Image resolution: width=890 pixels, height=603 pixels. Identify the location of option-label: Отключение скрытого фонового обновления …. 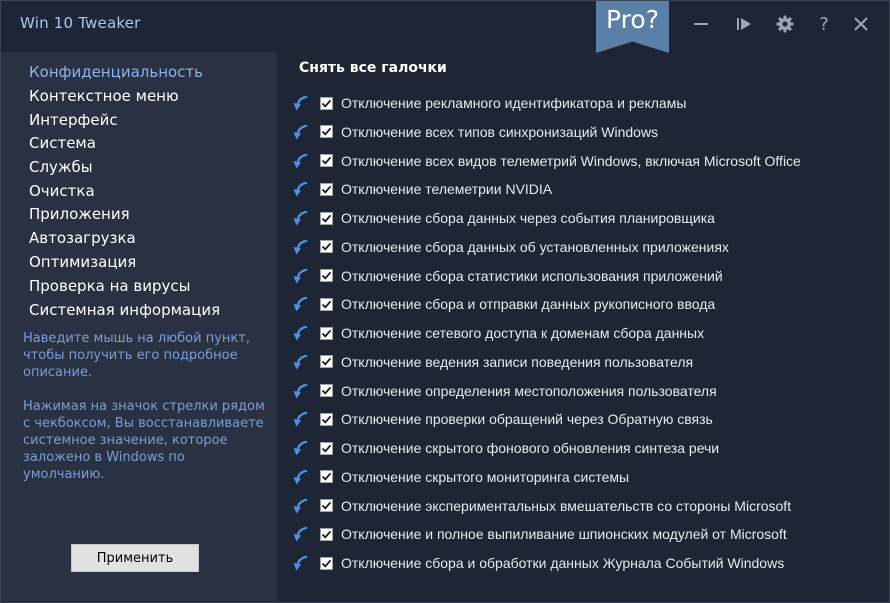
(530, 448).